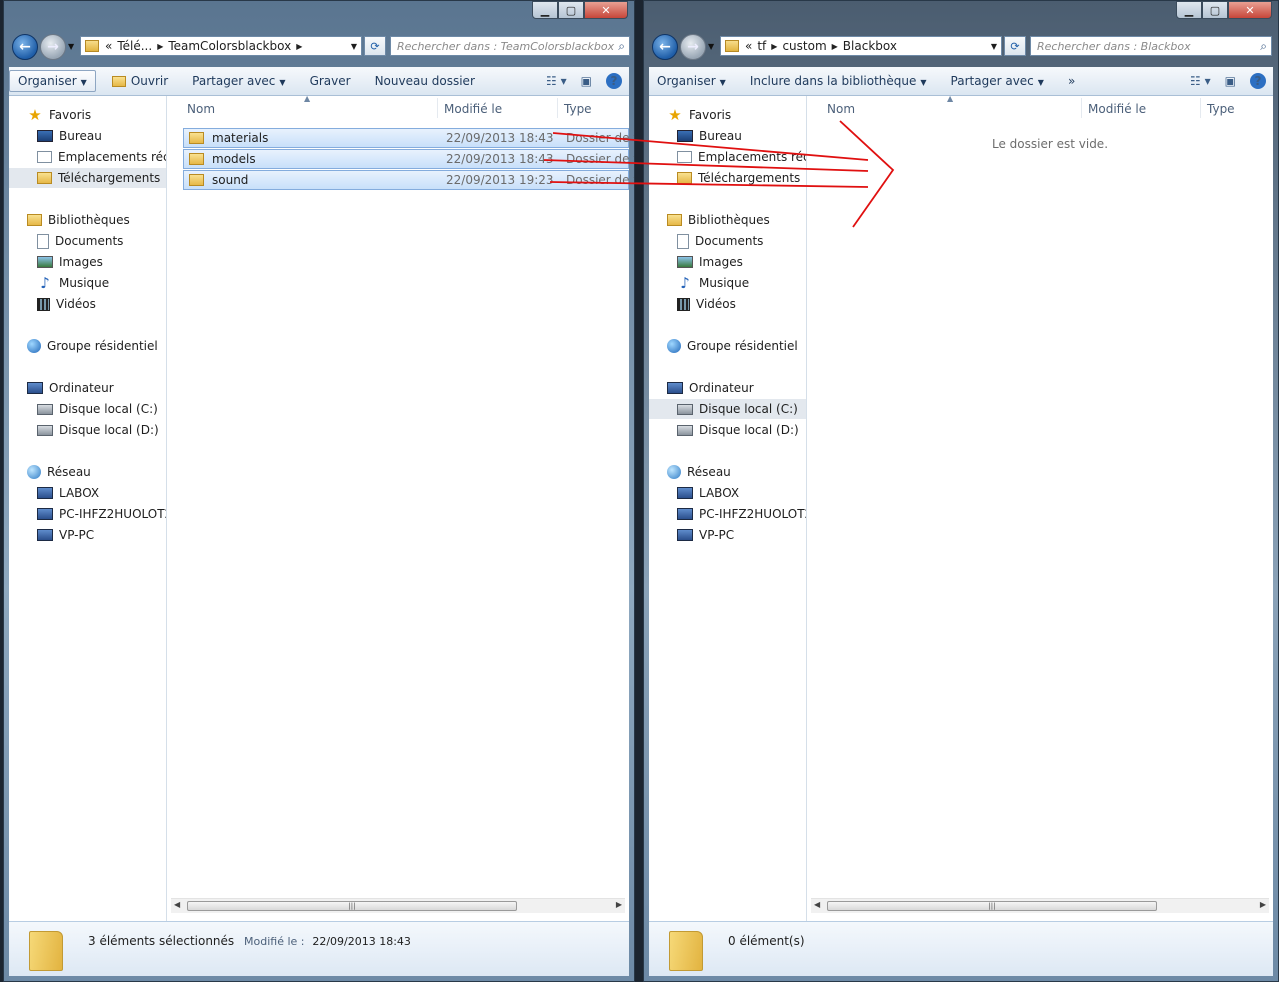  I want to click on breadcrumb-item: Blackbox, so click(870, 46).